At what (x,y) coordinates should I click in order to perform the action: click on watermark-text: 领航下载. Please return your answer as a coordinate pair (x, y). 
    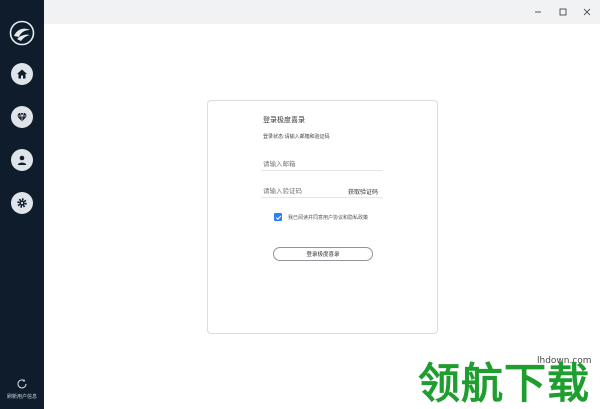
    Looking at the image, I should click on (504, 383).